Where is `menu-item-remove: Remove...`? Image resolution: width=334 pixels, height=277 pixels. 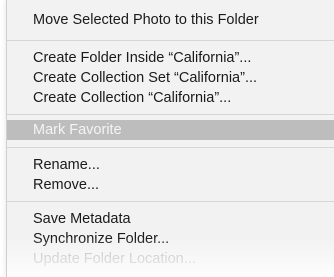
menu-item-remove: Remove... is located at coordinates (170, 185).